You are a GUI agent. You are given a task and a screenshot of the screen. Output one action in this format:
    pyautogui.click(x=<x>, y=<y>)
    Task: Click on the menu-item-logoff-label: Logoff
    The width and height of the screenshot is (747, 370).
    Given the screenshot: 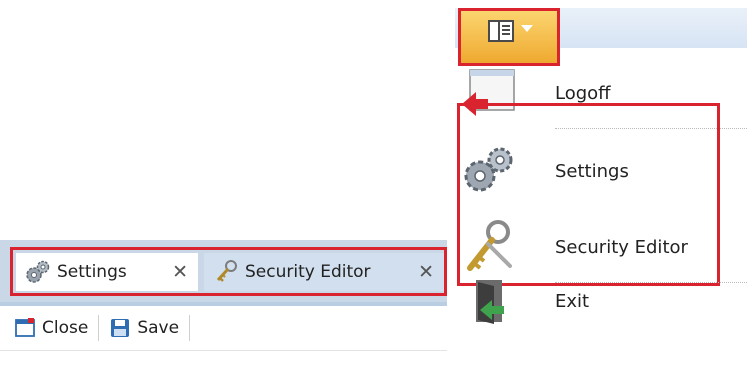 What is the action you would take?
    pyautogui.click(x=583, y=93)
    